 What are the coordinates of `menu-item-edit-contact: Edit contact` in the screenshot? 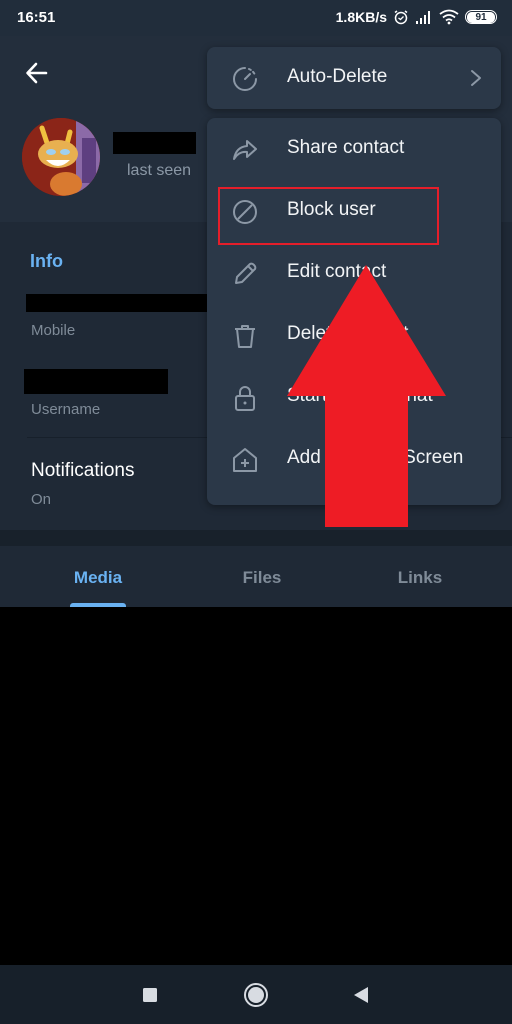 It's located at (354, 273).